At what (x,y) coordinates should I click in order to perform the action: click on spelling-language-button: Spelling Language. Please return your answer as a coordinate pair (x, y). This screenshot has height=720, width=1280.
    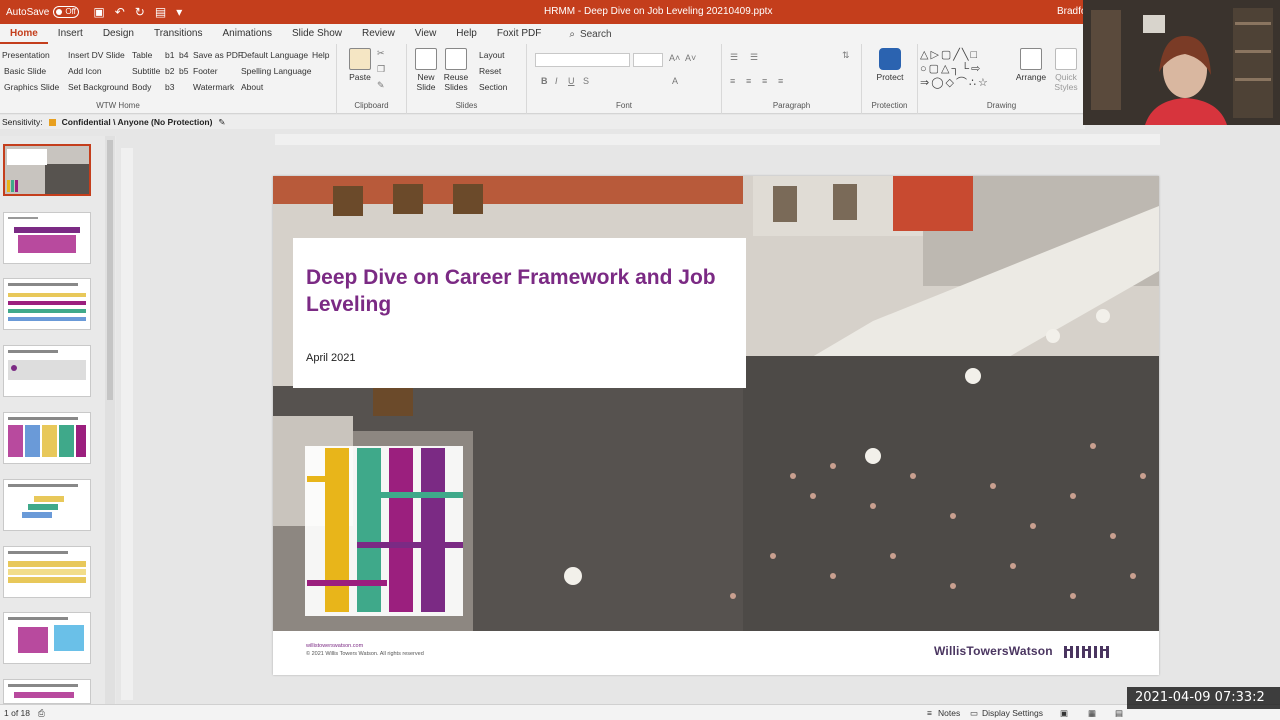
    Looking at the image, I should click on (276, 71).